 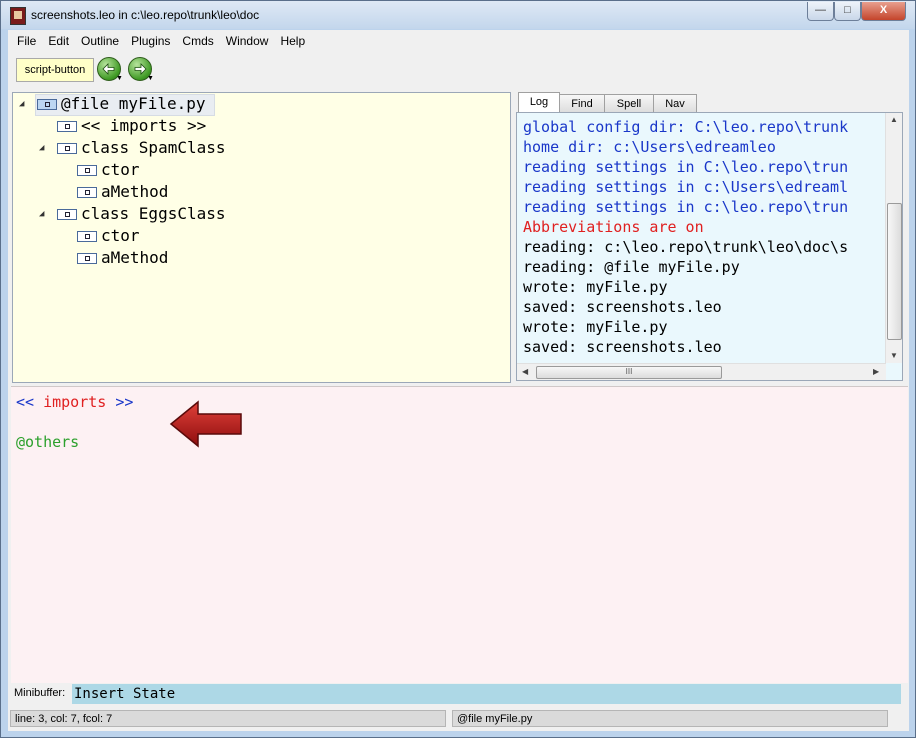 What do you see at coordinates (25, 402) in the screenshot?
I see `section-open-delim: <<` at bounding box center [25, 402].